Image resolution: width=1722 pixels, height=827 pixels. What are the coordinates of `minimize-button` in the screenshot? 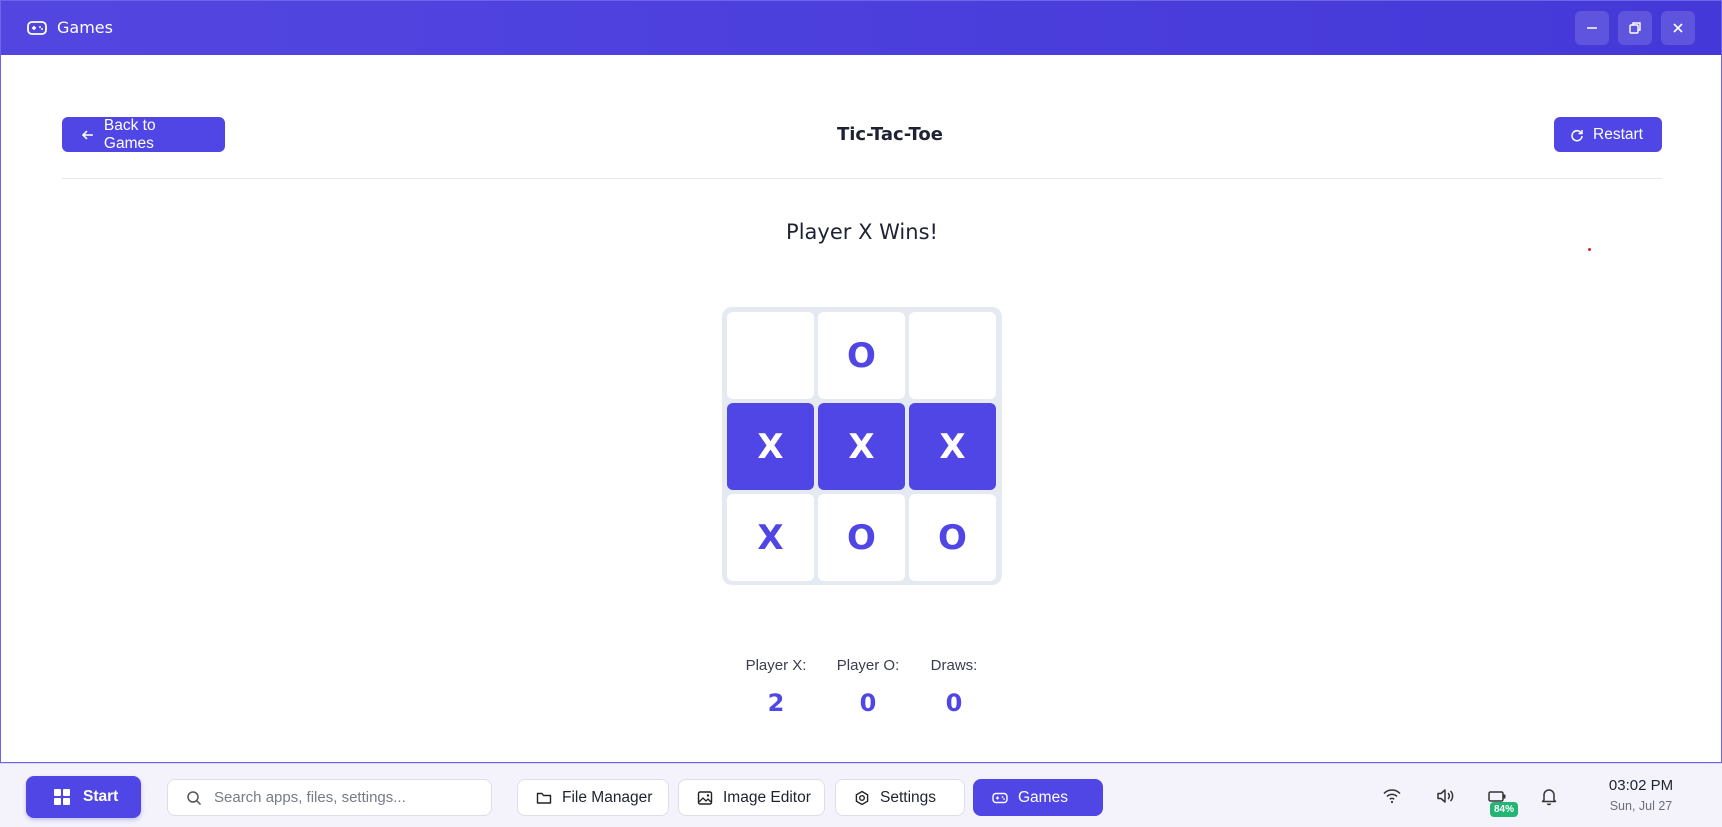 It's located at (1592, 28).